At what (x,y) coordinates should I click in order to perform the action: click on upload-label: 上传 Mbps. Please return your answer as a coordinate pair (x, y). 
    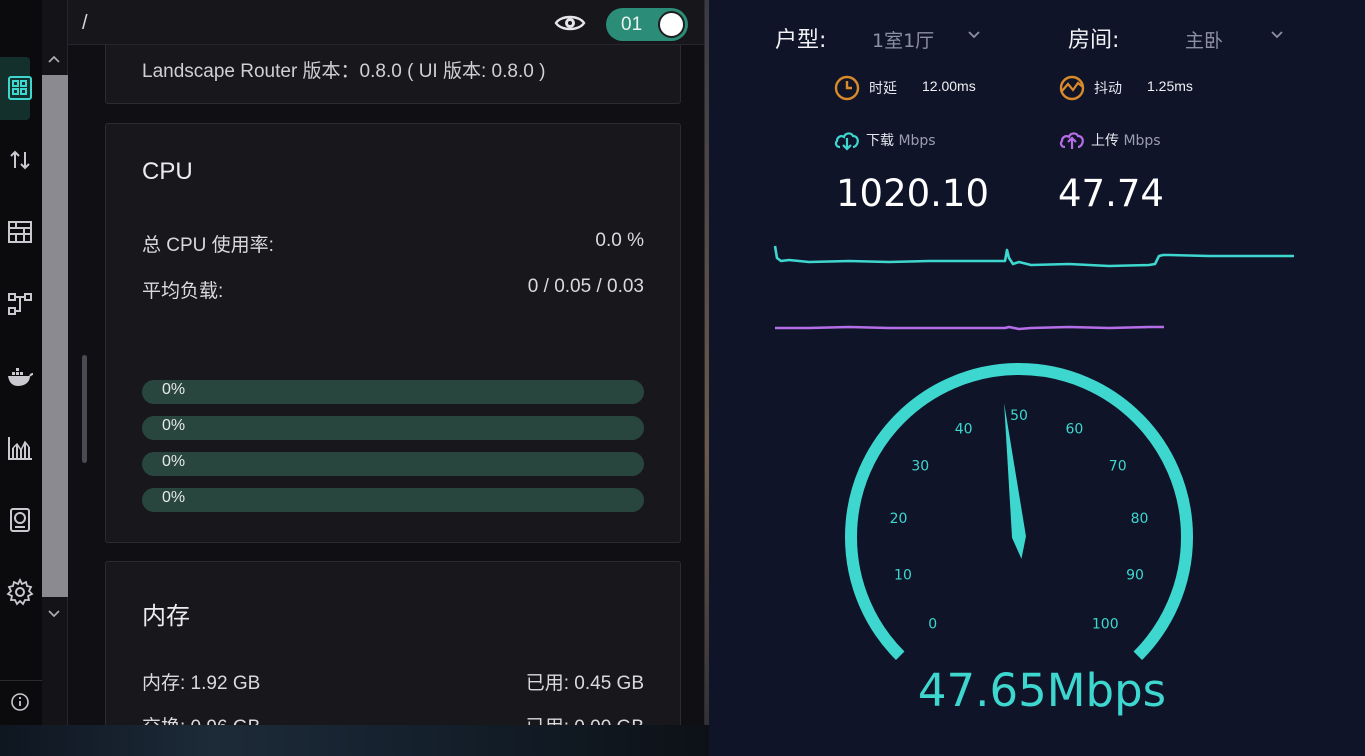
    Looking at the image, I should click on (1126, 140).